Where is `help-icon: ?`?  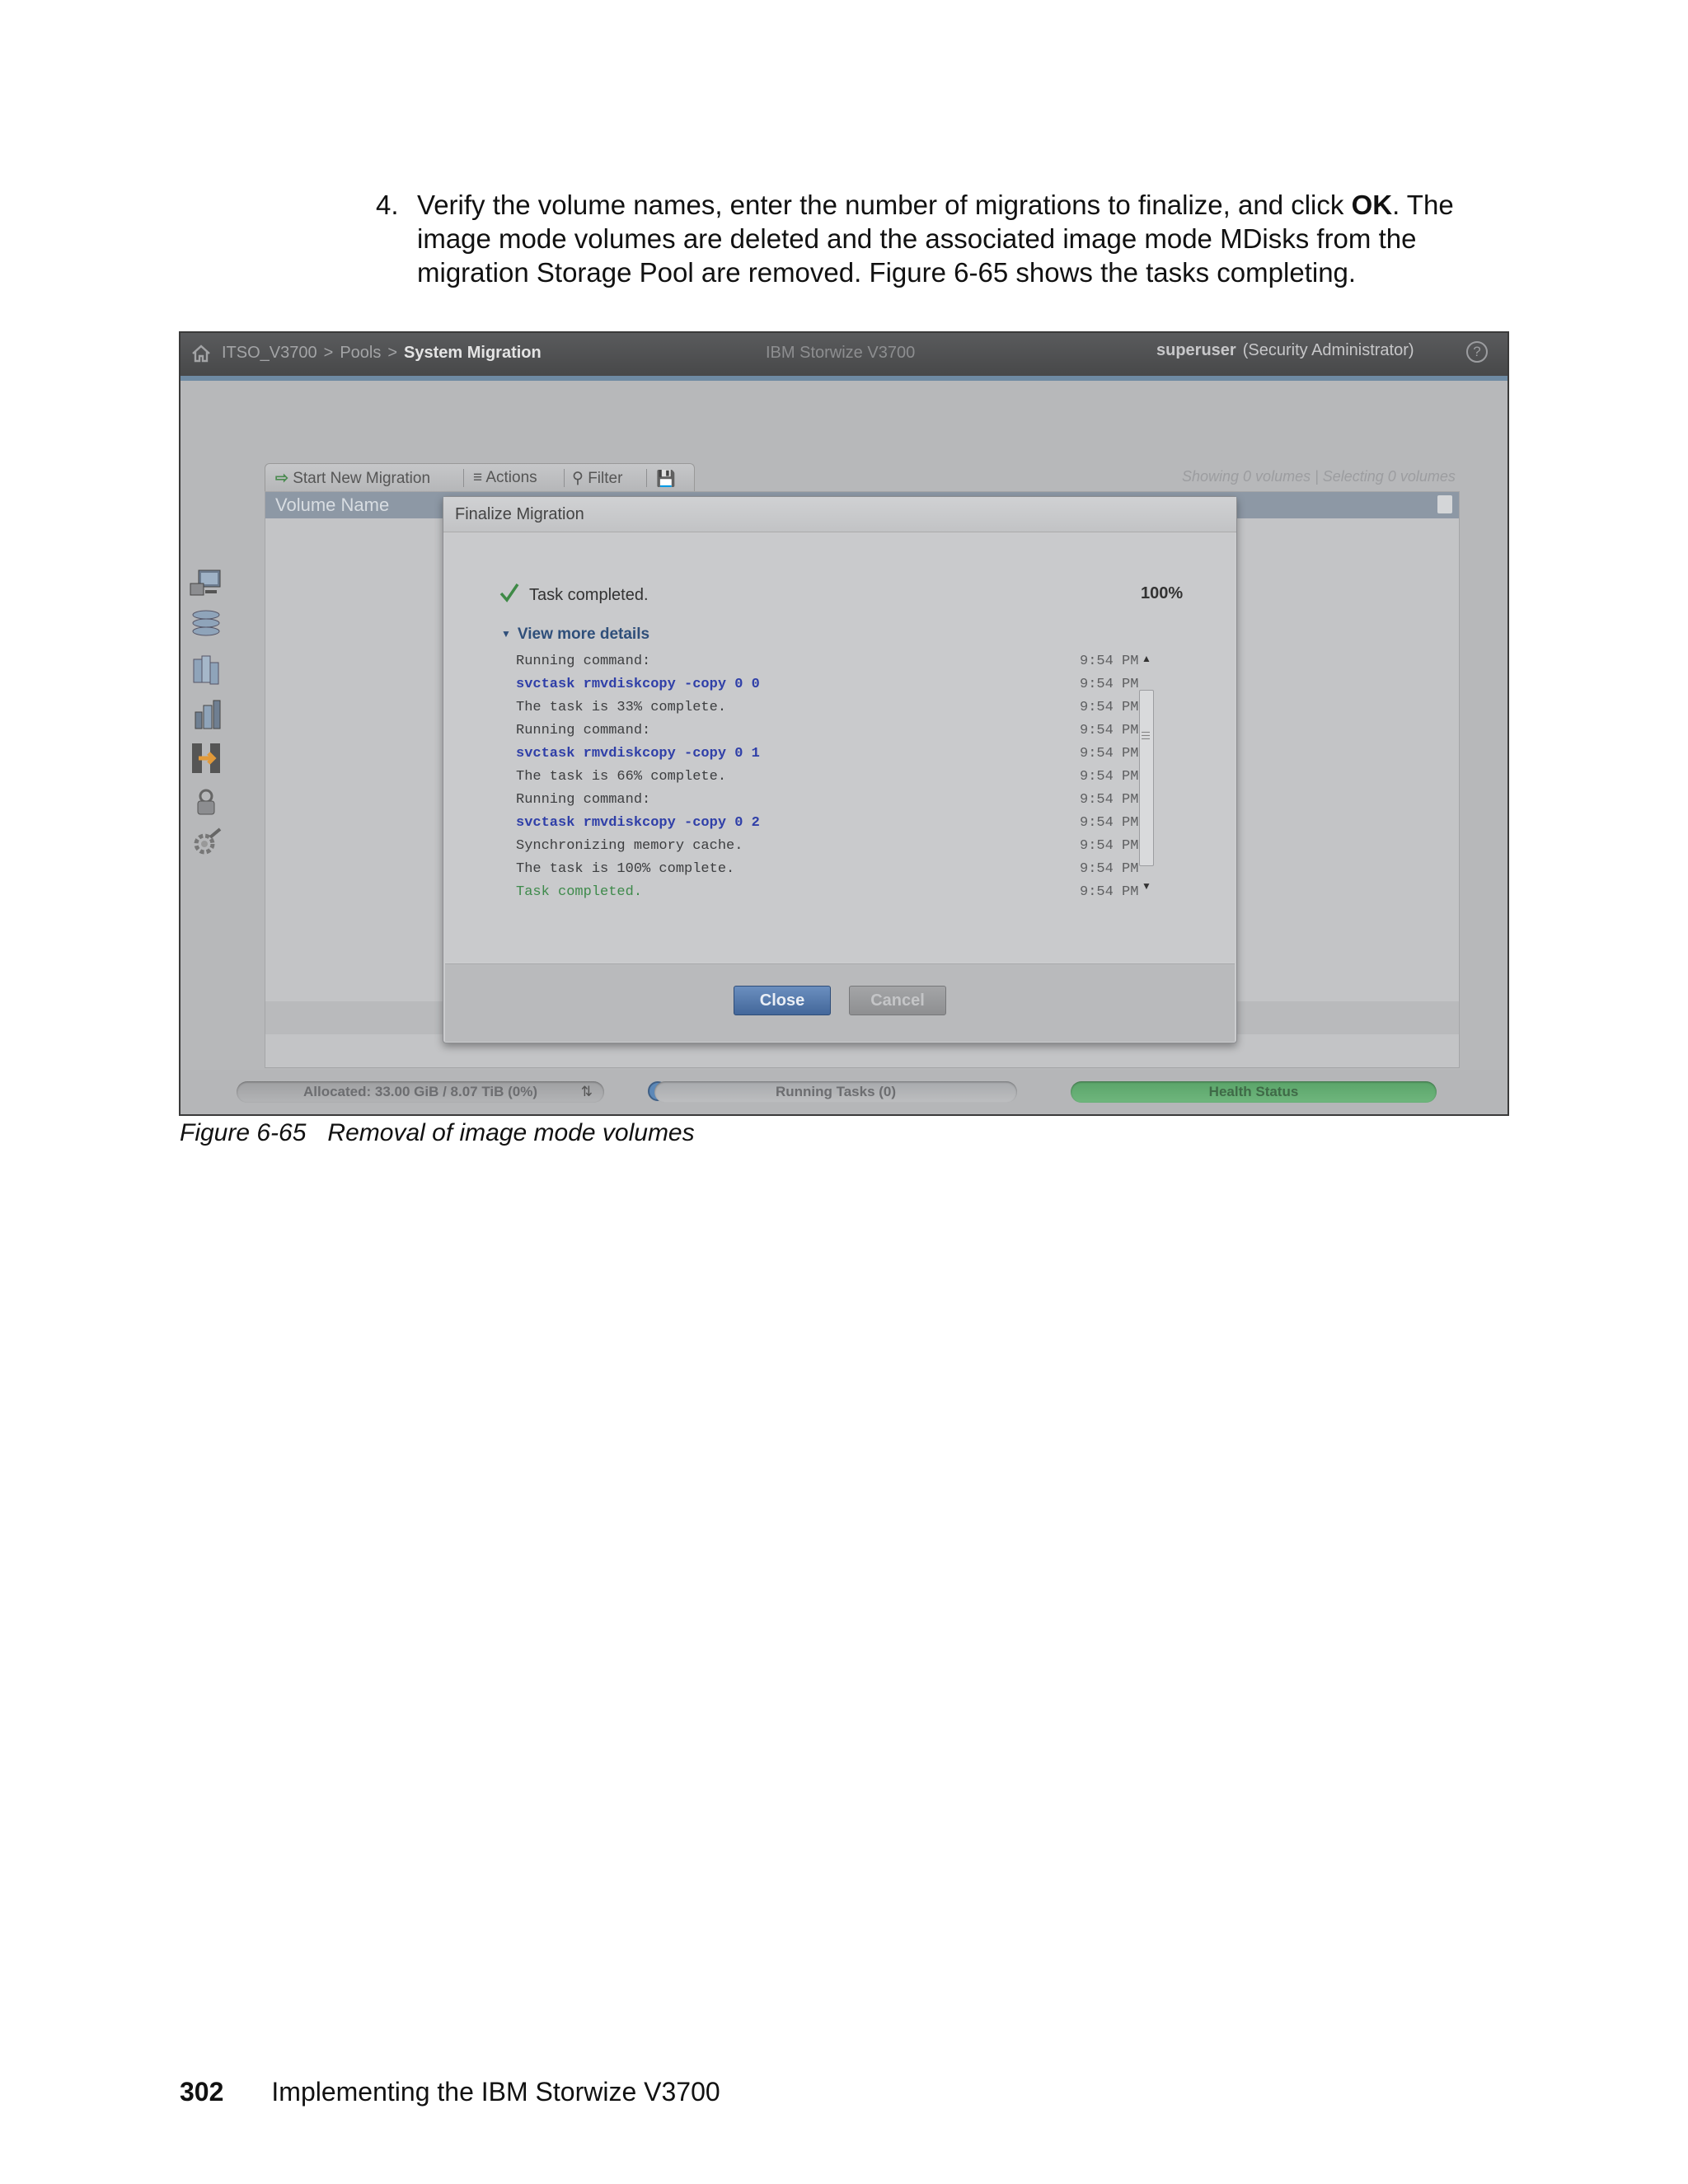 help-icon: ? is located at coordinates (1477, 352).